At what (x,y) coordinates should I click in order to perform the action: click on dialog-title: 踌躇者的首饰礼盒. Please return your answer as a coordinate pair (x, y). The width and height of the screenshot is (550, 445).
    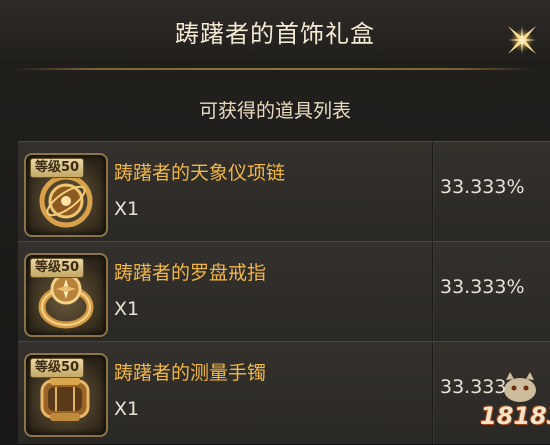
    Looking at the image, I should click on (275, 34).